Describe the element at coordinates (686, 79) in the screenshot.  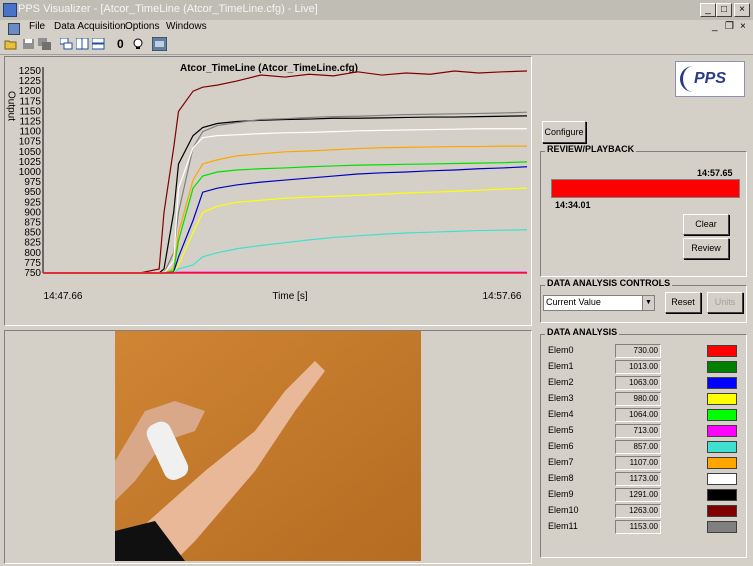
I see `logo-arc-icon` at that location.